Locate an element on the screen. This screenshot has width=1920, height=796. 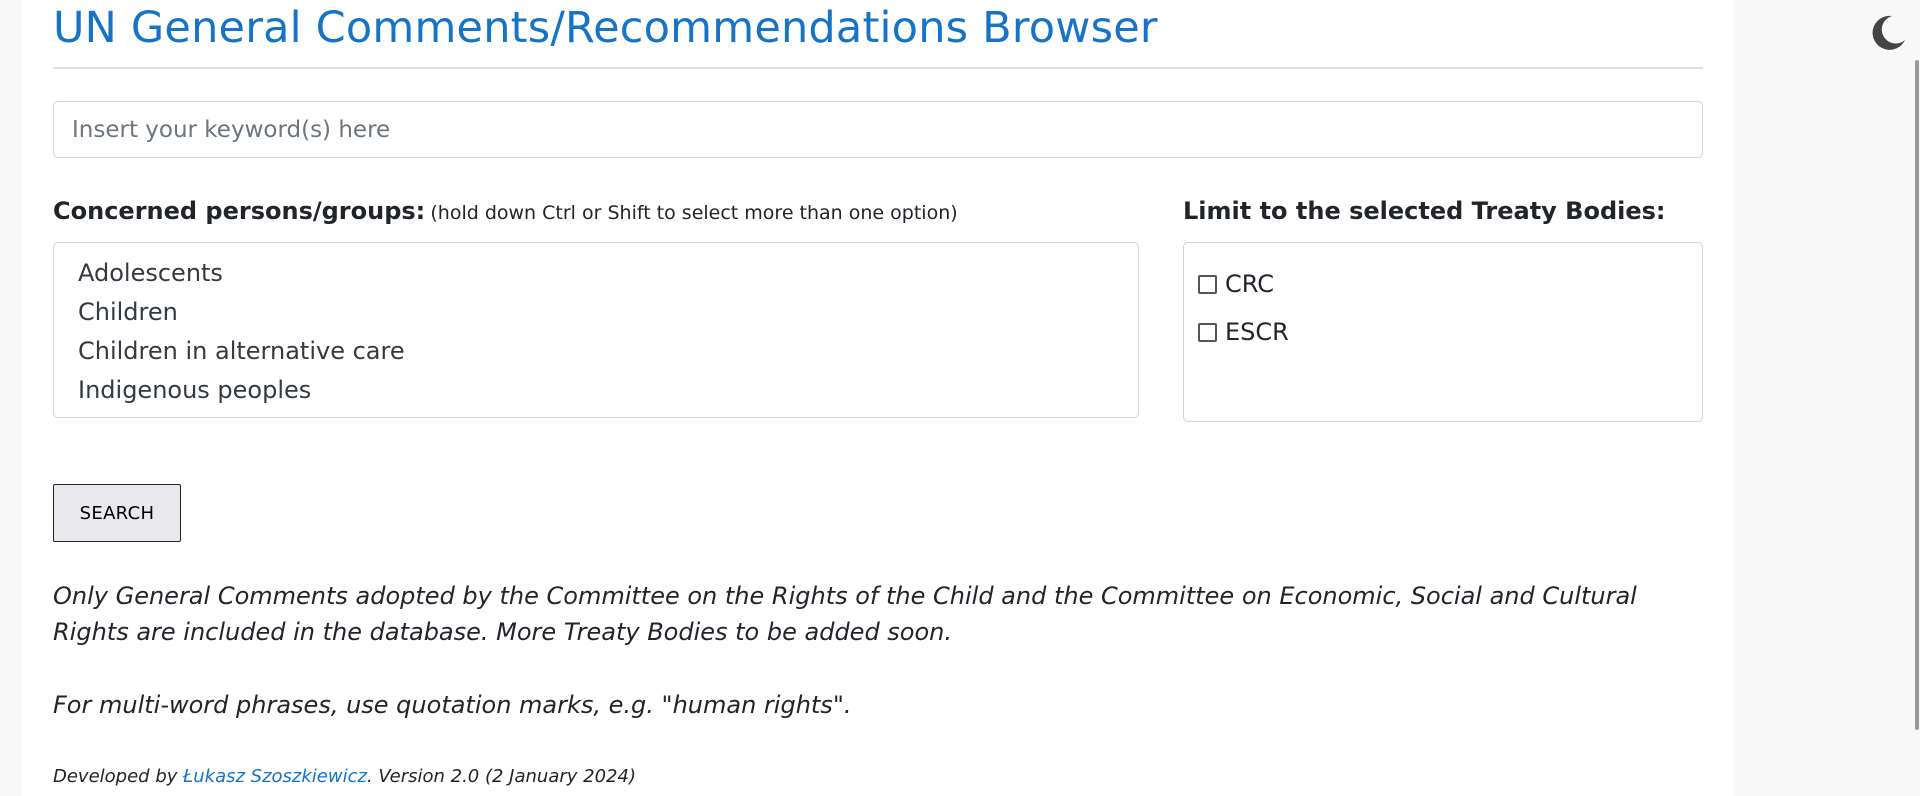
footer-version: . Version 2.0 (2 January 2024) is located at coordinates (501, 776).